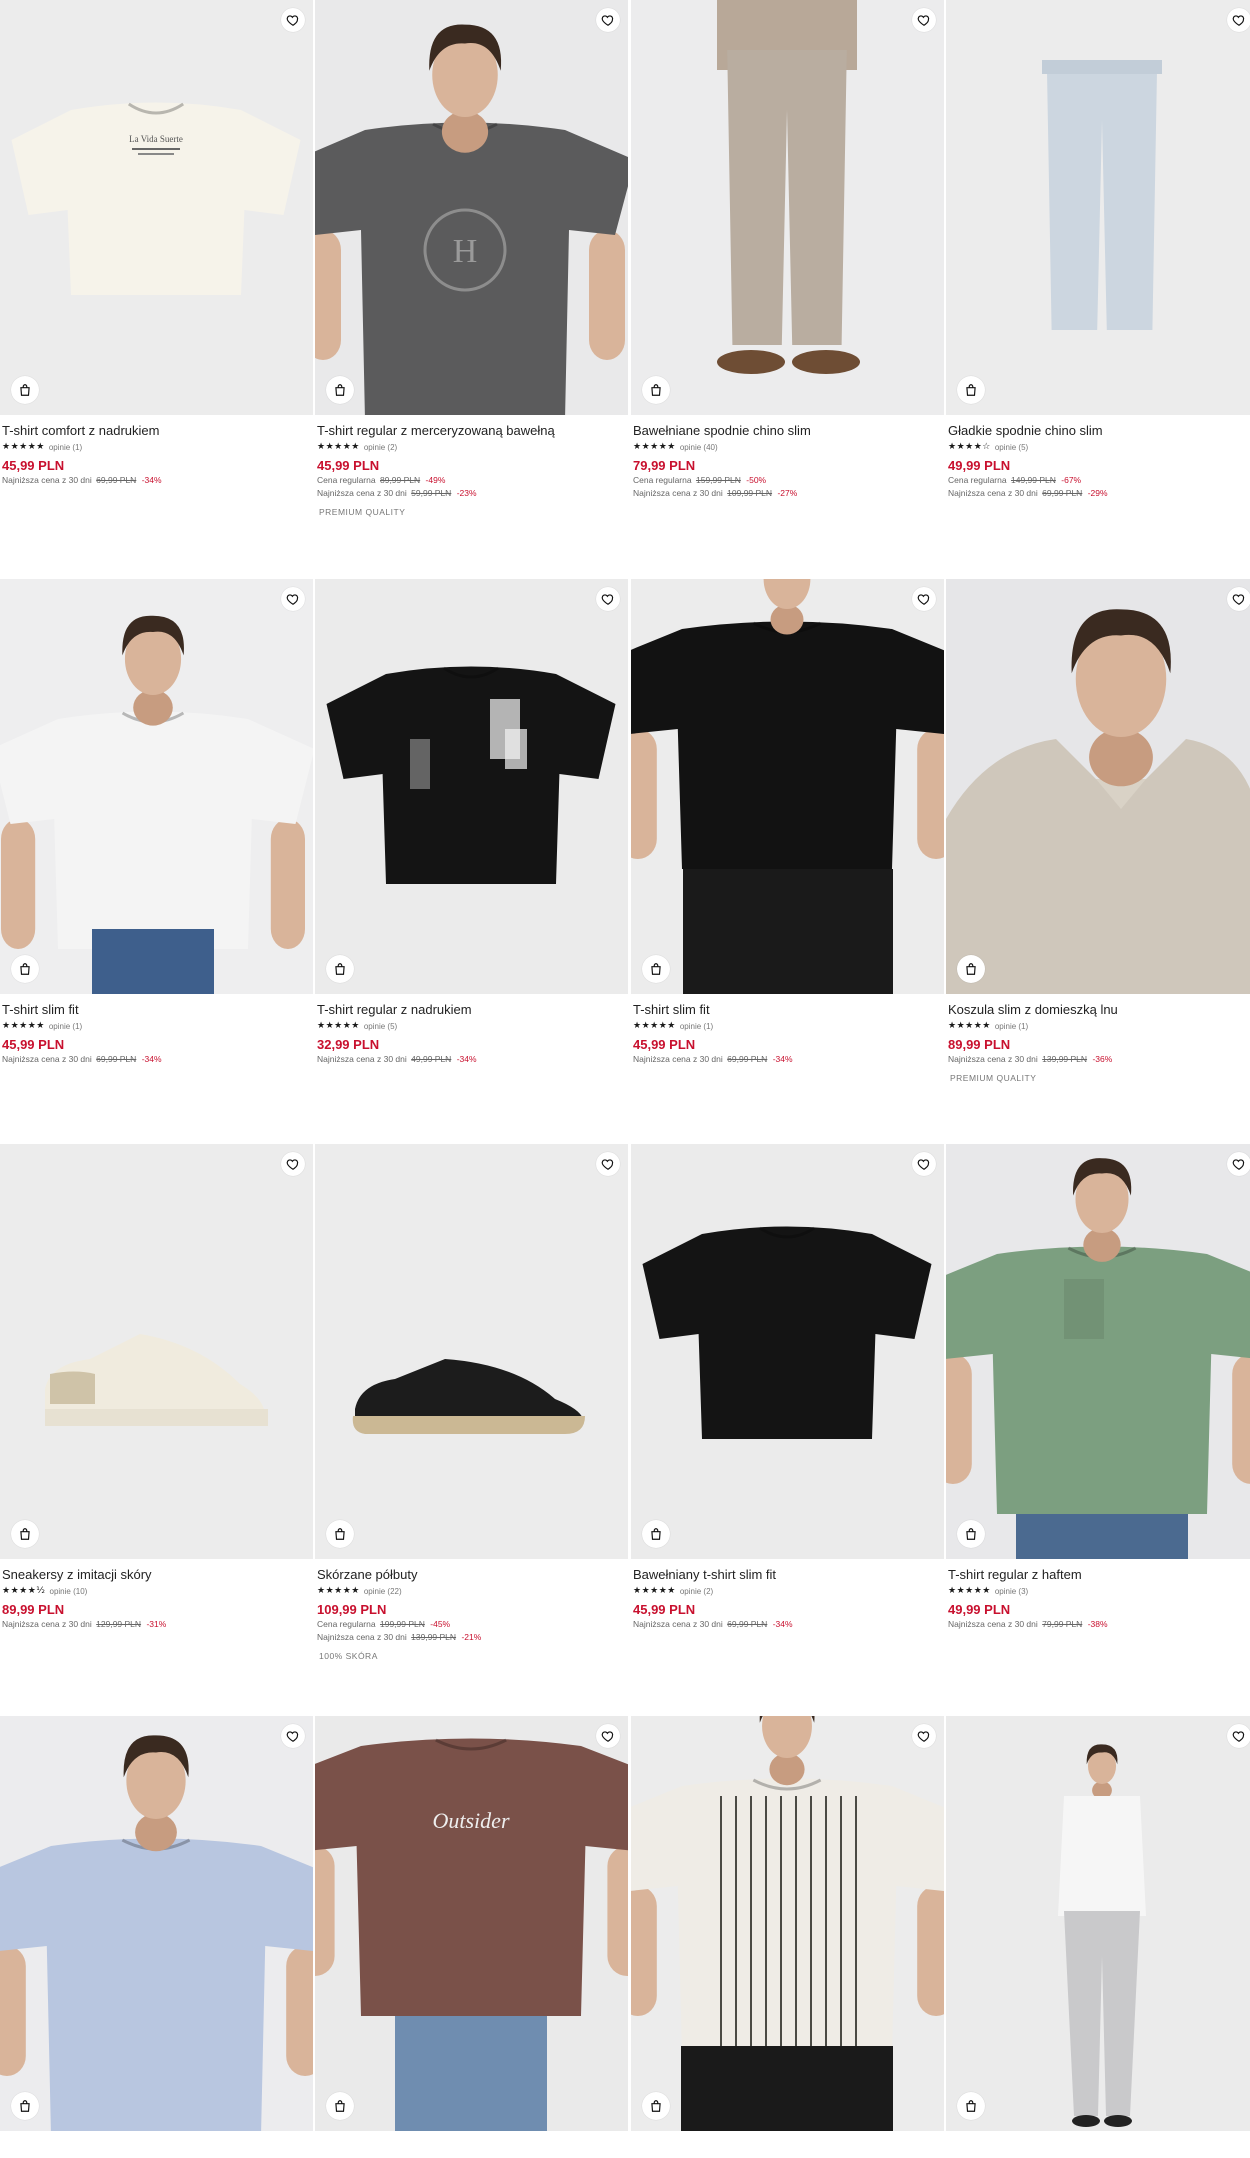 This screenshot has width=1250, height=2158. I want to click on model-brown-tshirt-image: Outsider, so click(471, 1923).